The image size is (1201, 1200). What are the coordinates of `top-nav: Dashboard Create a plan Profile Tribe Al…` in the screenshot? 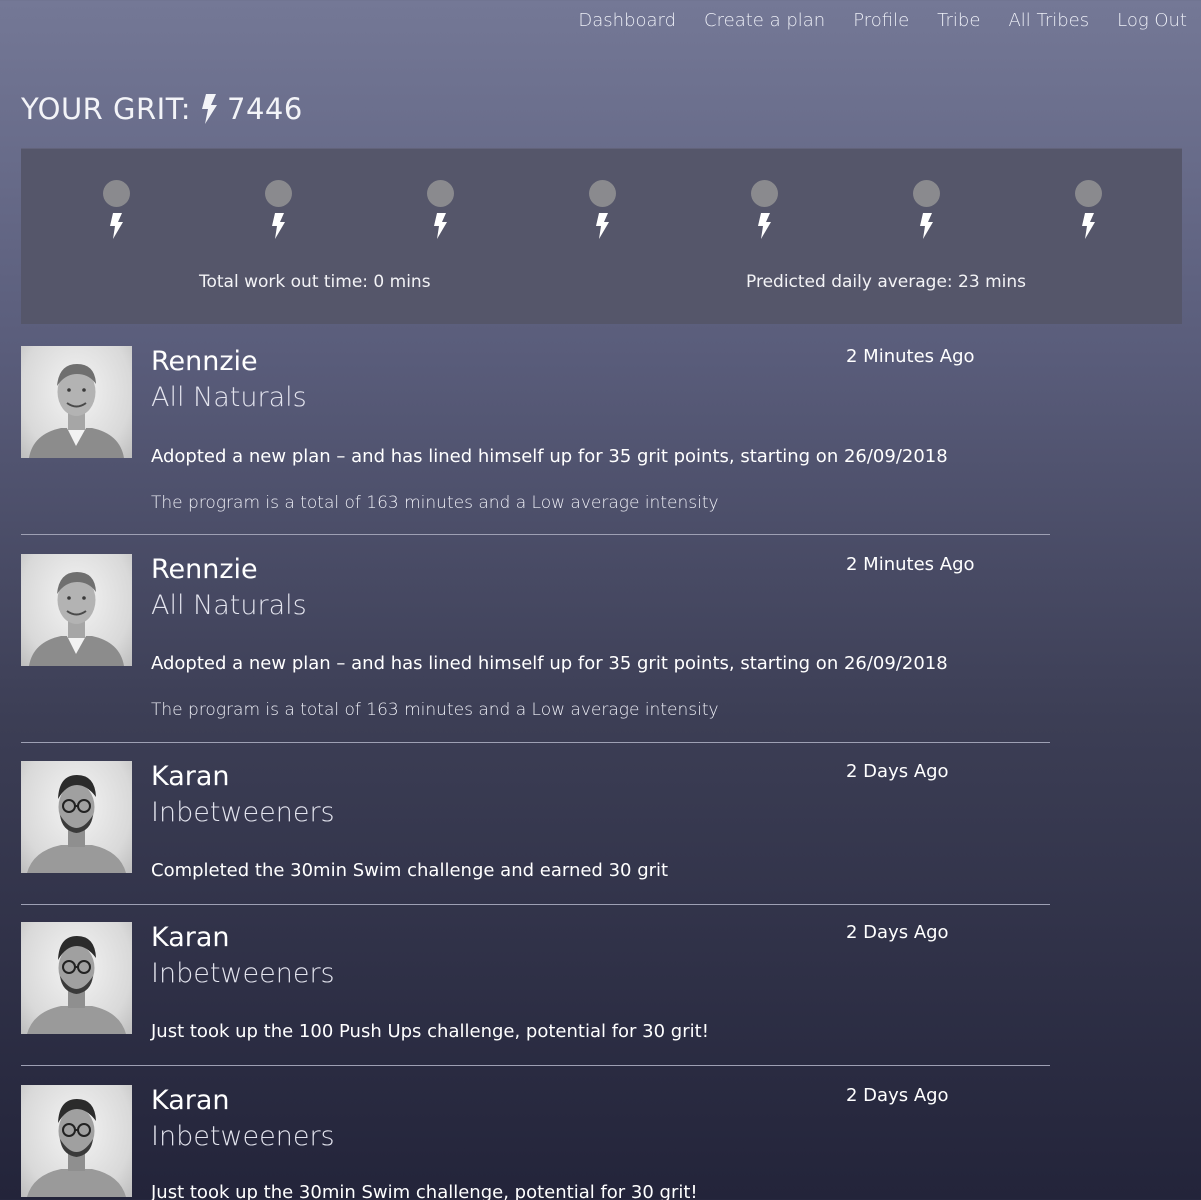 It's located at (882, 20).